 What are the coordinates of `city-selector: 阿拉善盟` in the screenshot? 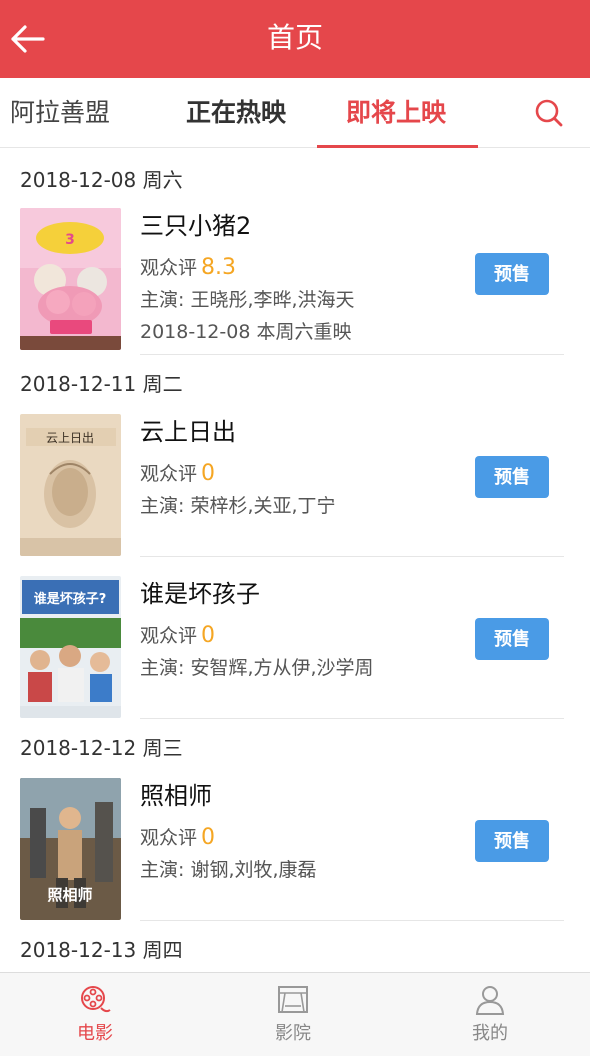 It's located at (60, 113).